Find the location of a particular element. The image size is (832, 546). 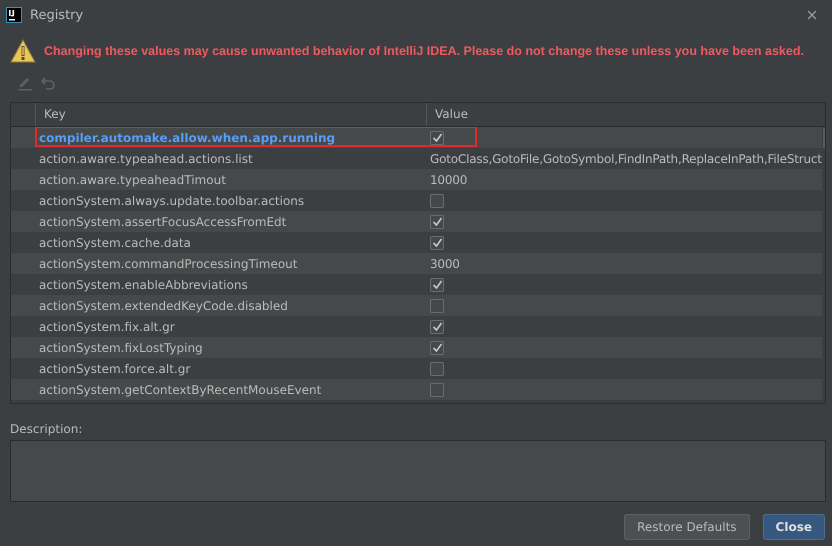

key-cell: actionSystem.fix.alt.gr is located at coordinates (230, 327).